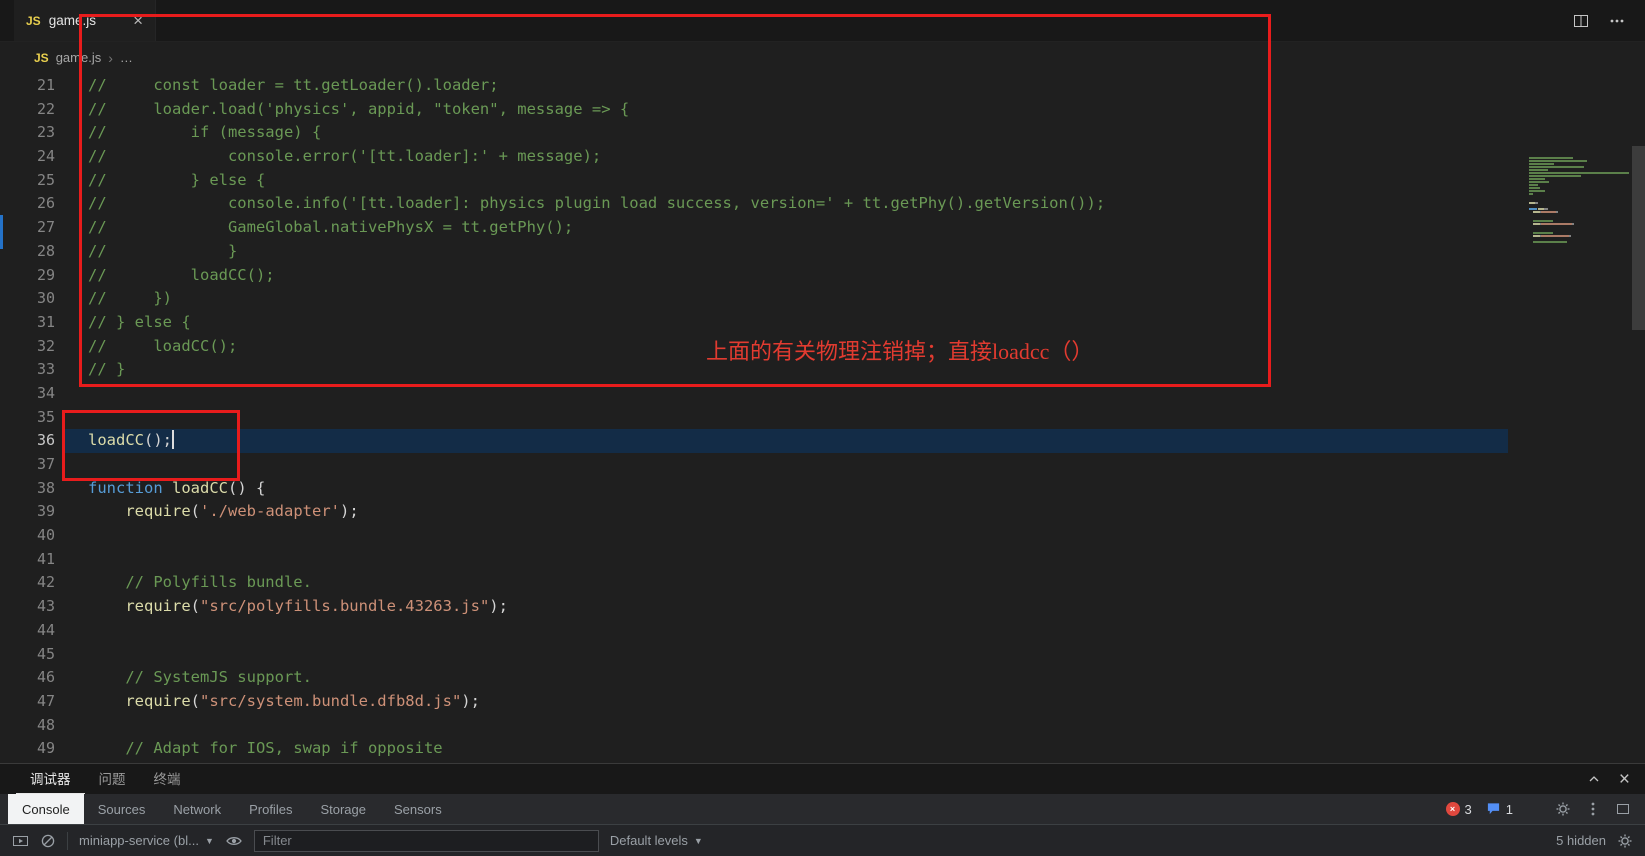 This screenshot has height=856, width=1645. I want to click on code-line-41: 41, so click(754, 560).